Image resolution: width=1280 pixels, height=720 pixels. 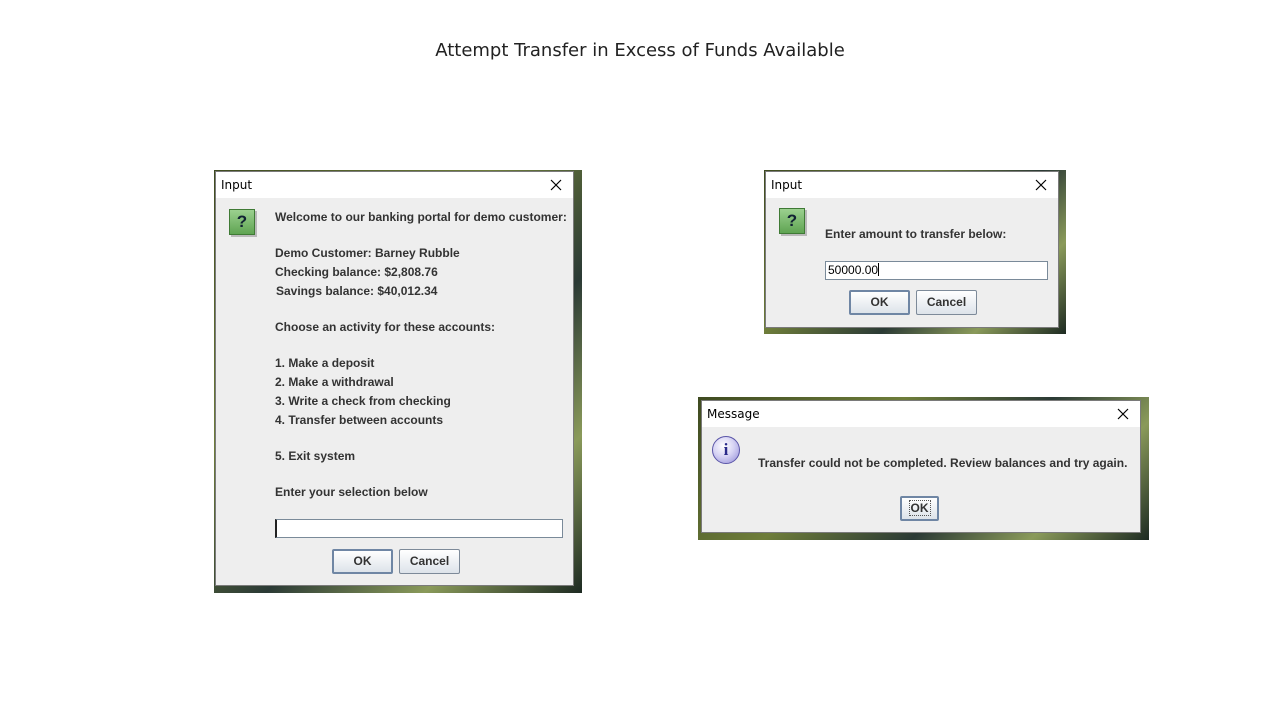 I want to click on savings-balance-text: Savings balance: $40,012.34, so click(x=357, y=291).